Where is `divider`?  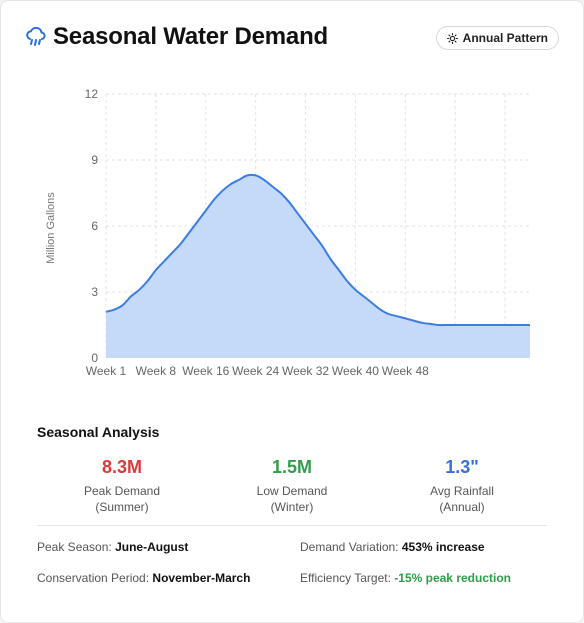
divider is located at coordinates (292, 525).